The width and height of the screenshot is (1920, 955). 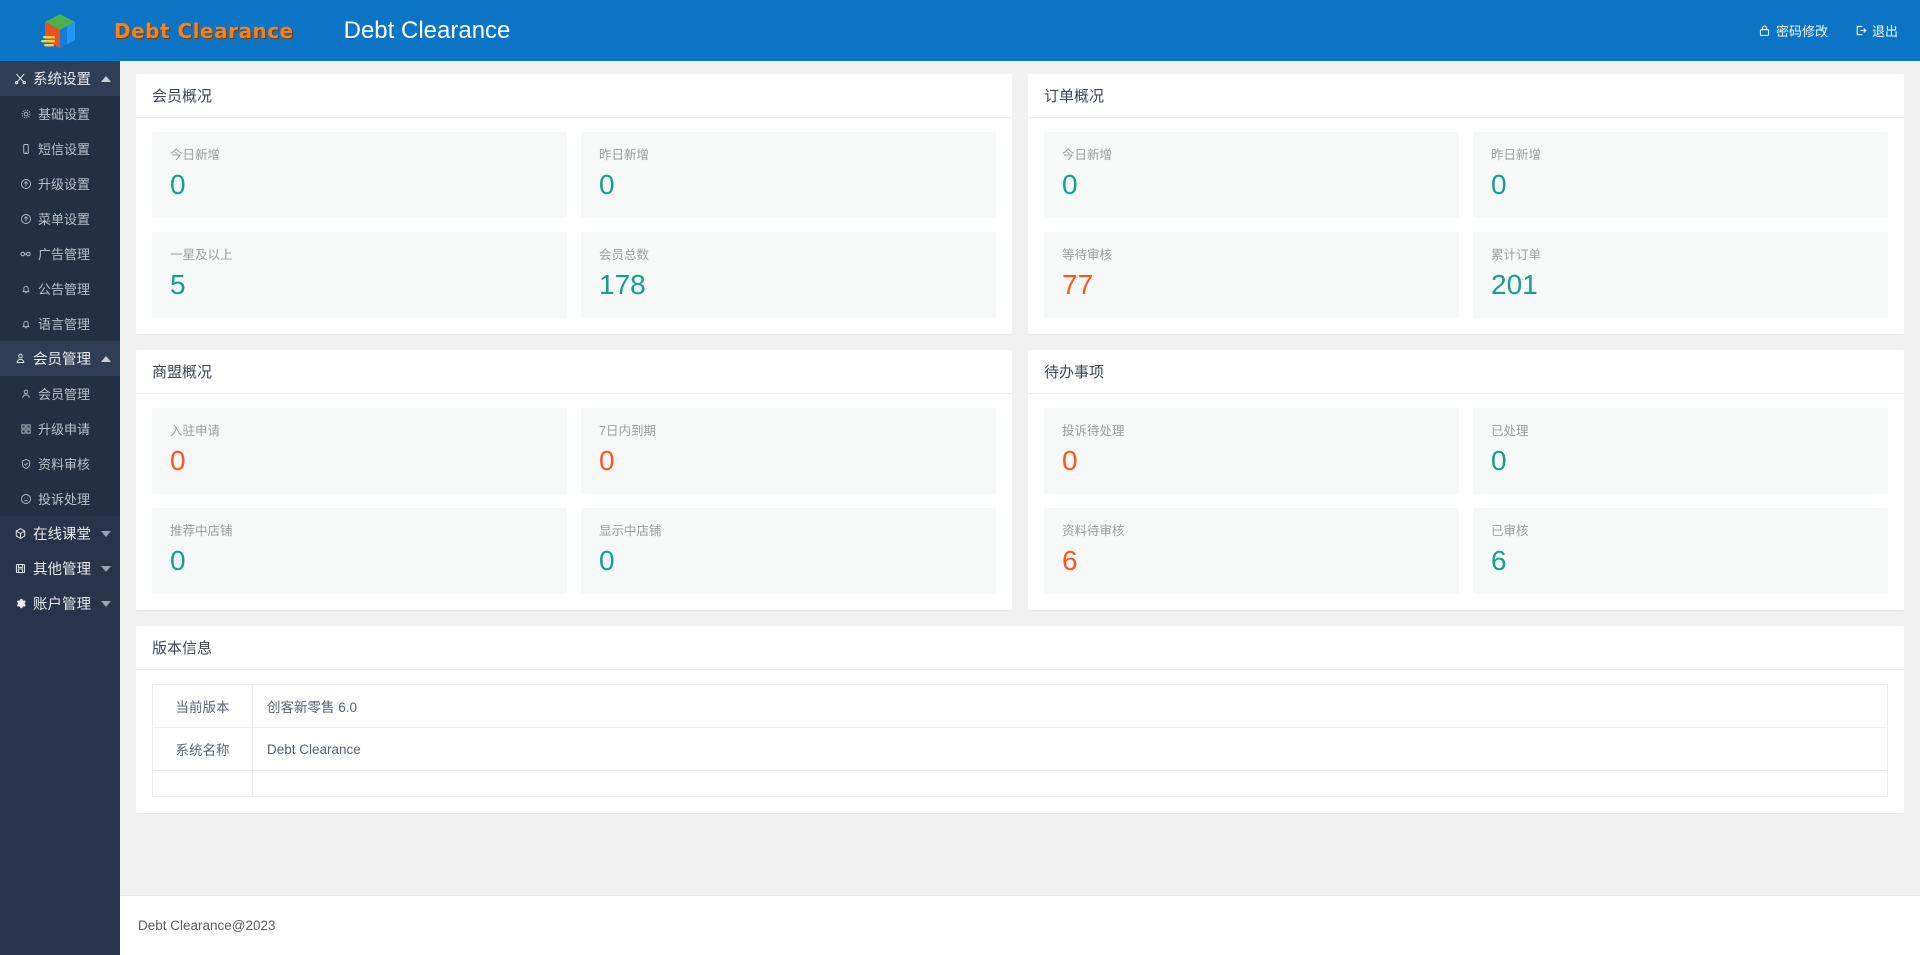 I want to click on member-overview-grid: 今日新增 0 昨日新增 0 一星及以上 5 会员总数 178, so click(x=574, y=225).